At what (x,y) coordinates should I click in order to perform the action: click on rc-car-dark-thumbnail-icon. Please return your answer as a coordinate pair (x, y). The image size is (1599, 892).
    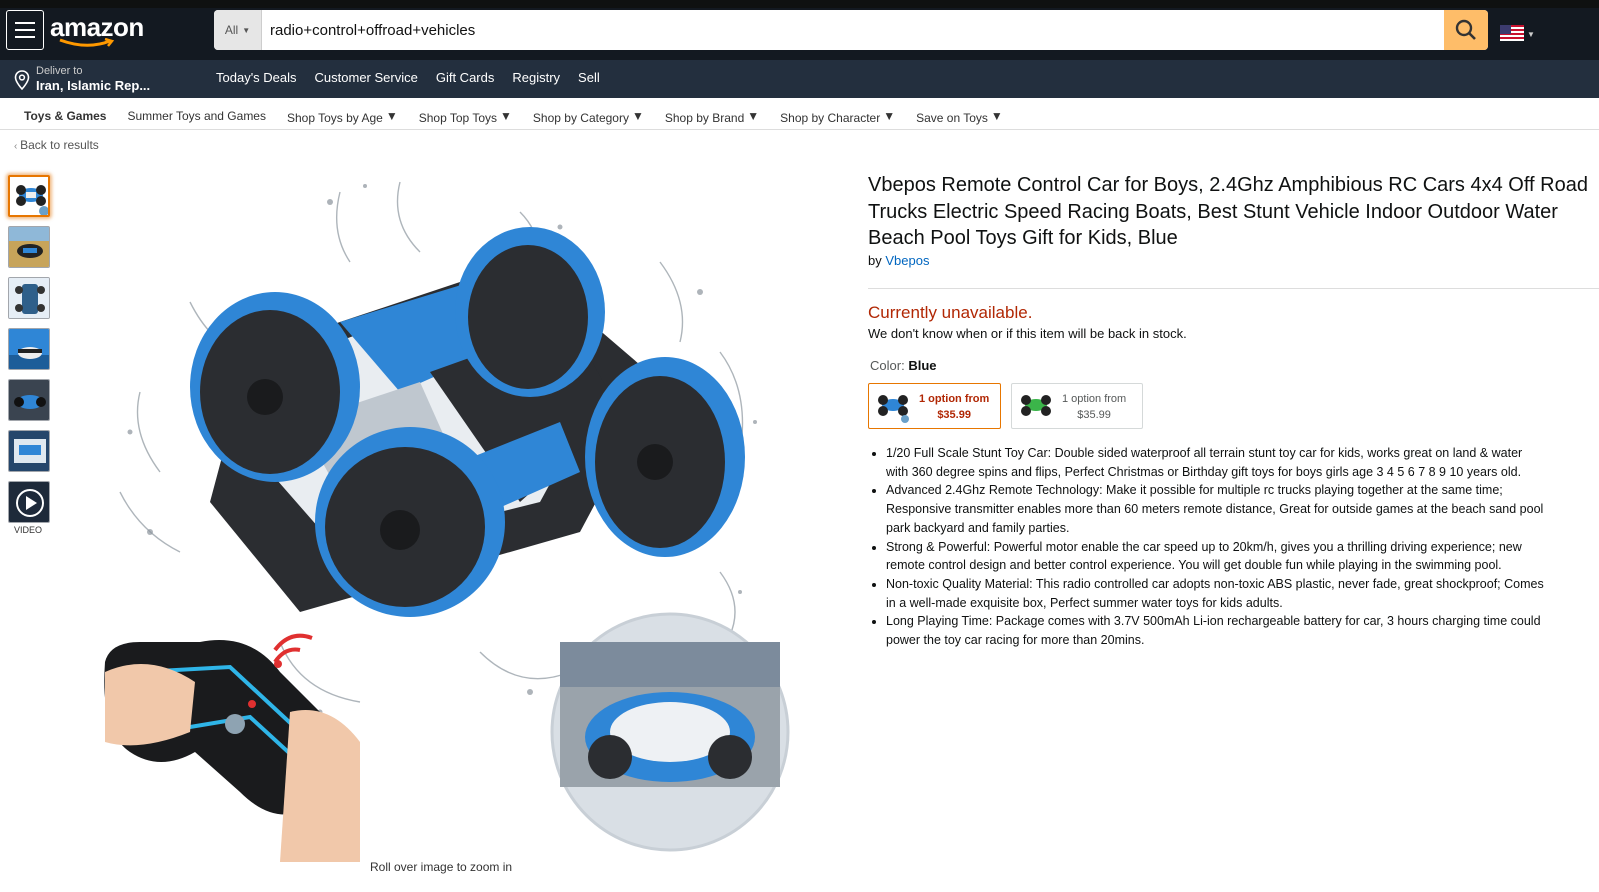
    Looking at the image, I should click on (29, 400).